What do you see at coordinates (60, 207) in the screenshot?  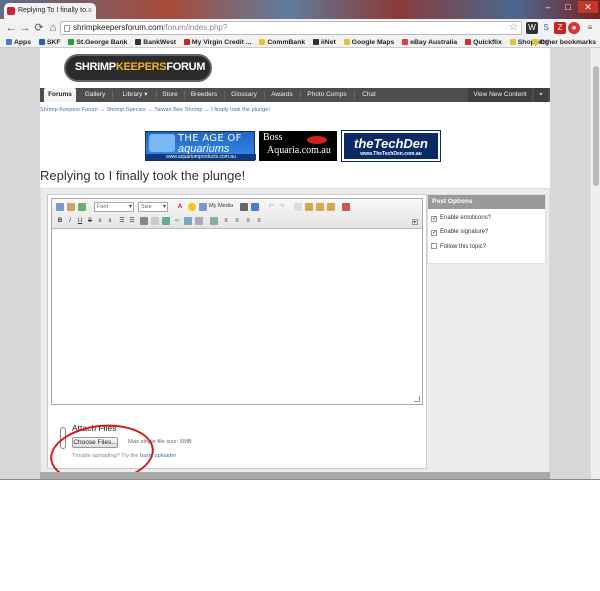 I see `source-icon` at bounding box center [60, 207].